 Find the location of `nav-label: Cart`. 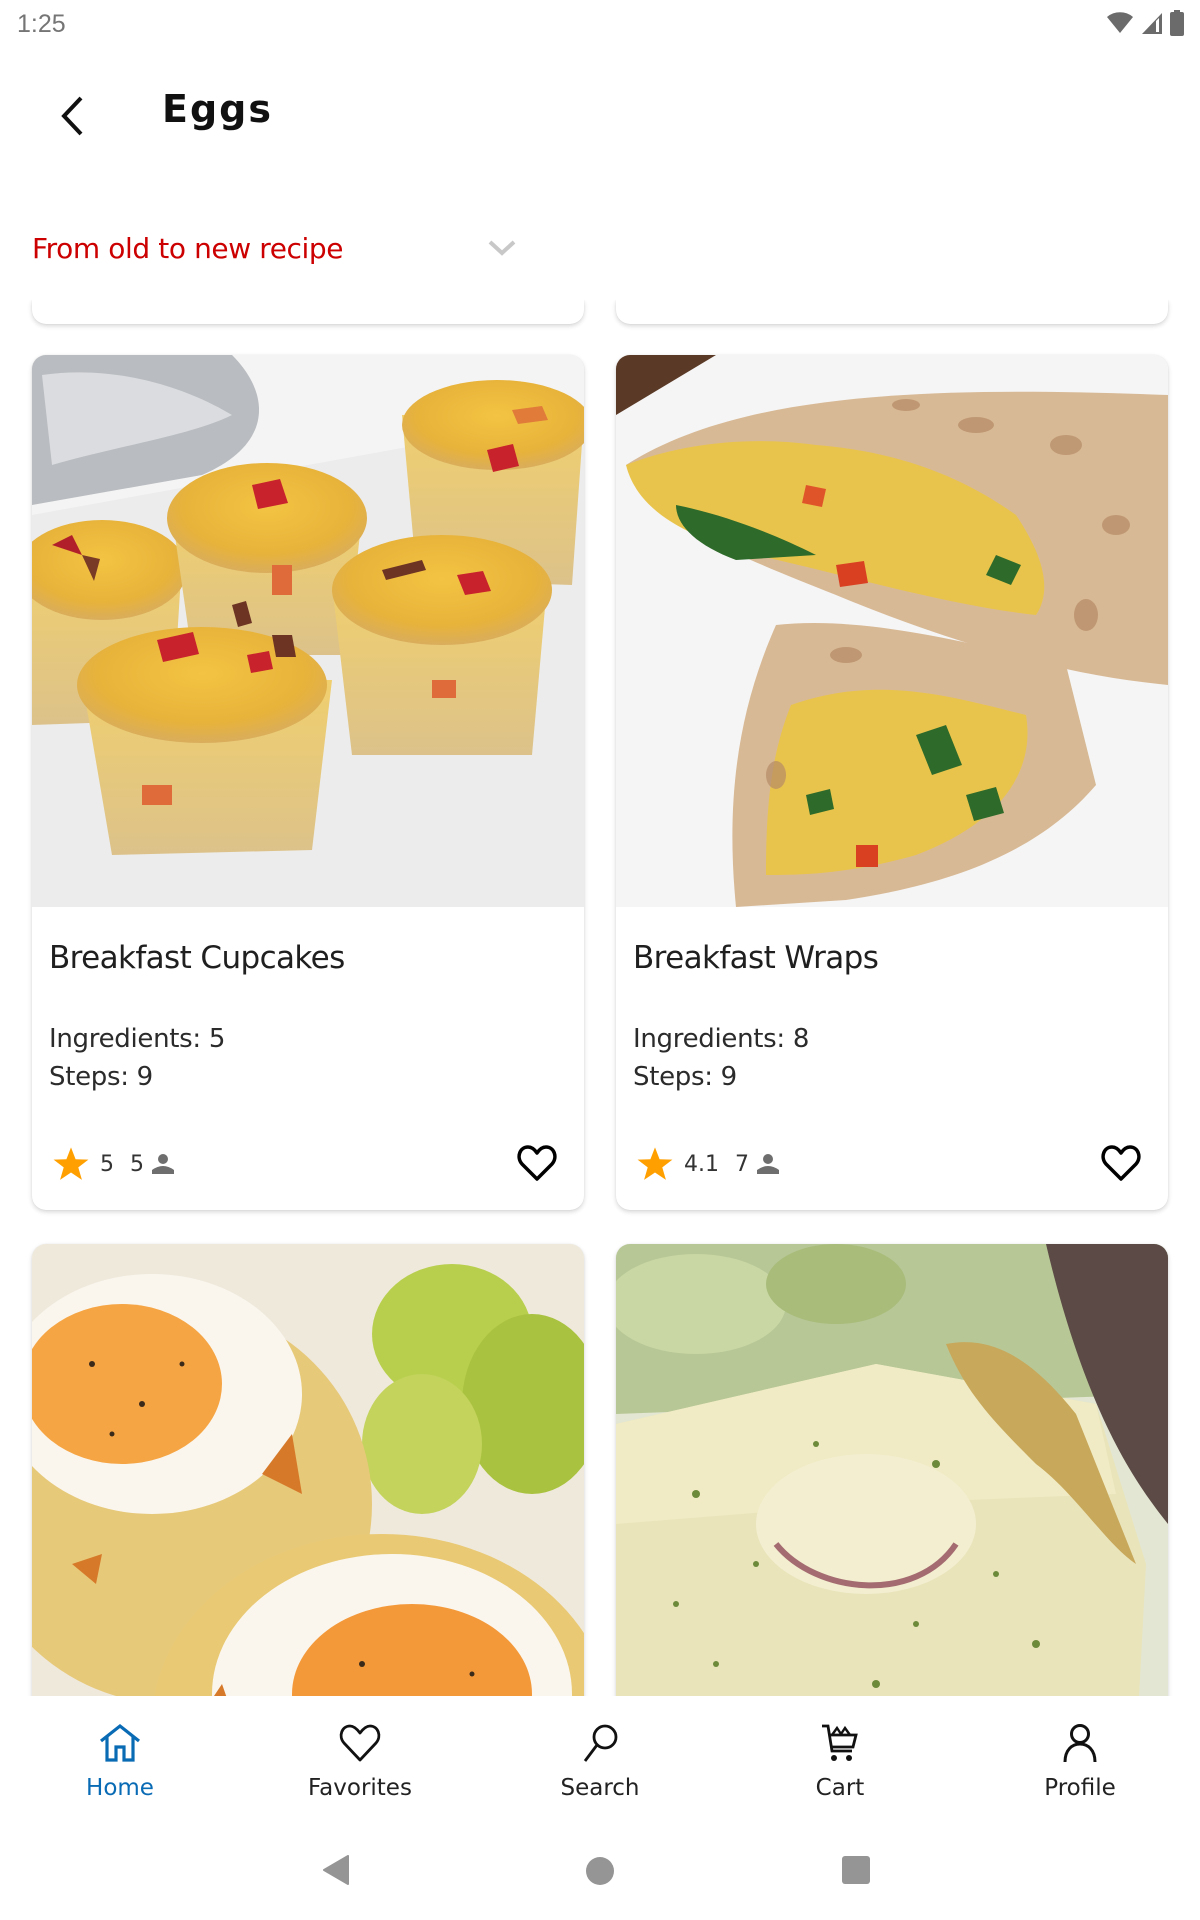

nav-label: Cart is located at coordinates (840, 1788).